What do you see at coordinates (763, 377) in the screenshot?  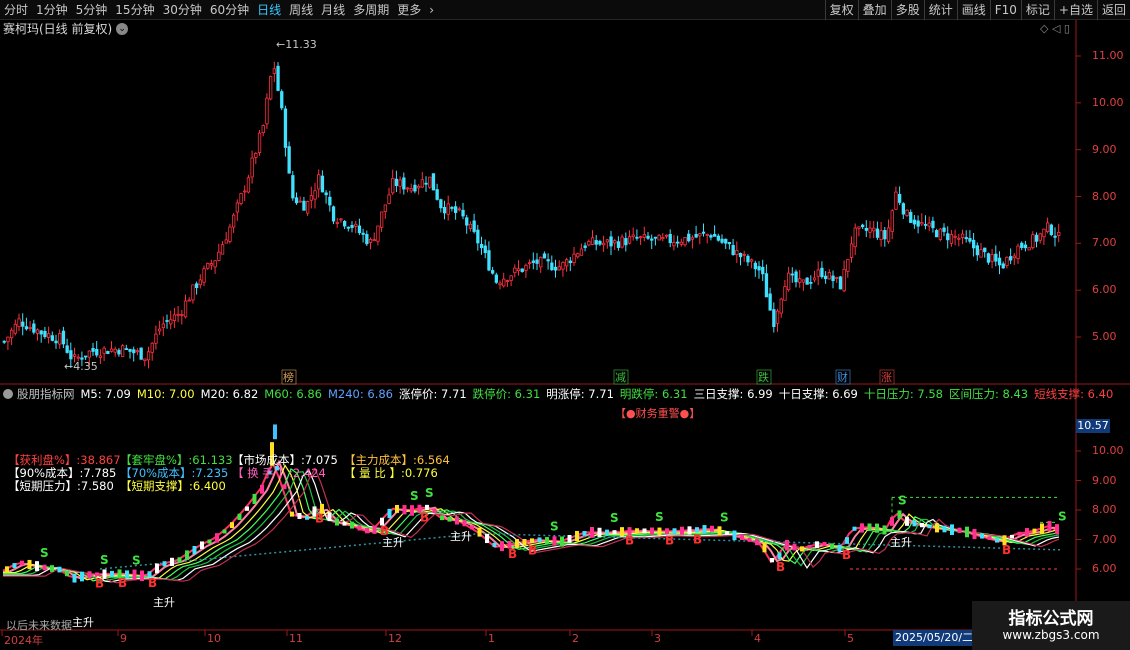 I see `event-marker-2: 跌` at bounding box center [763, 377].